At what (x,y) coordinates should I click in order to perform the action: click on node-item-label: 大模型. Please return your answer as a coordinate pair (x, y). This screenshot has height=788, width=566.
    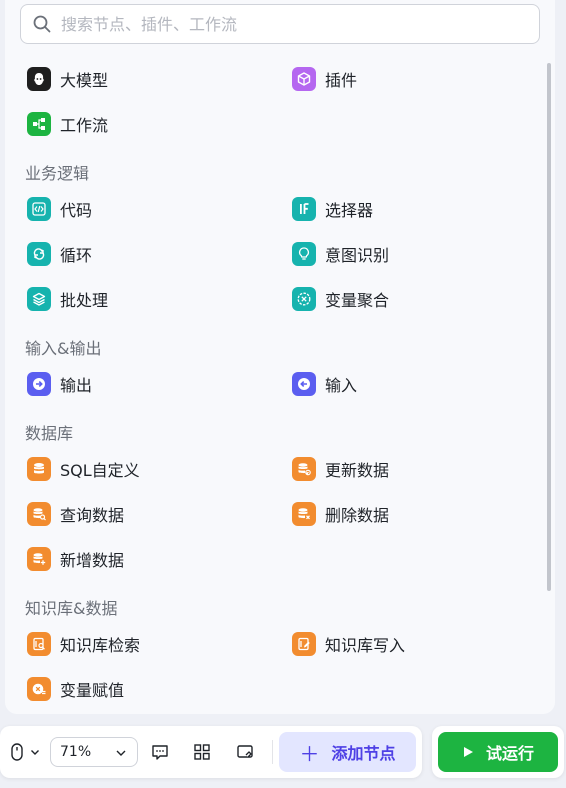
    Looking at the image, I should click on (84, 80).